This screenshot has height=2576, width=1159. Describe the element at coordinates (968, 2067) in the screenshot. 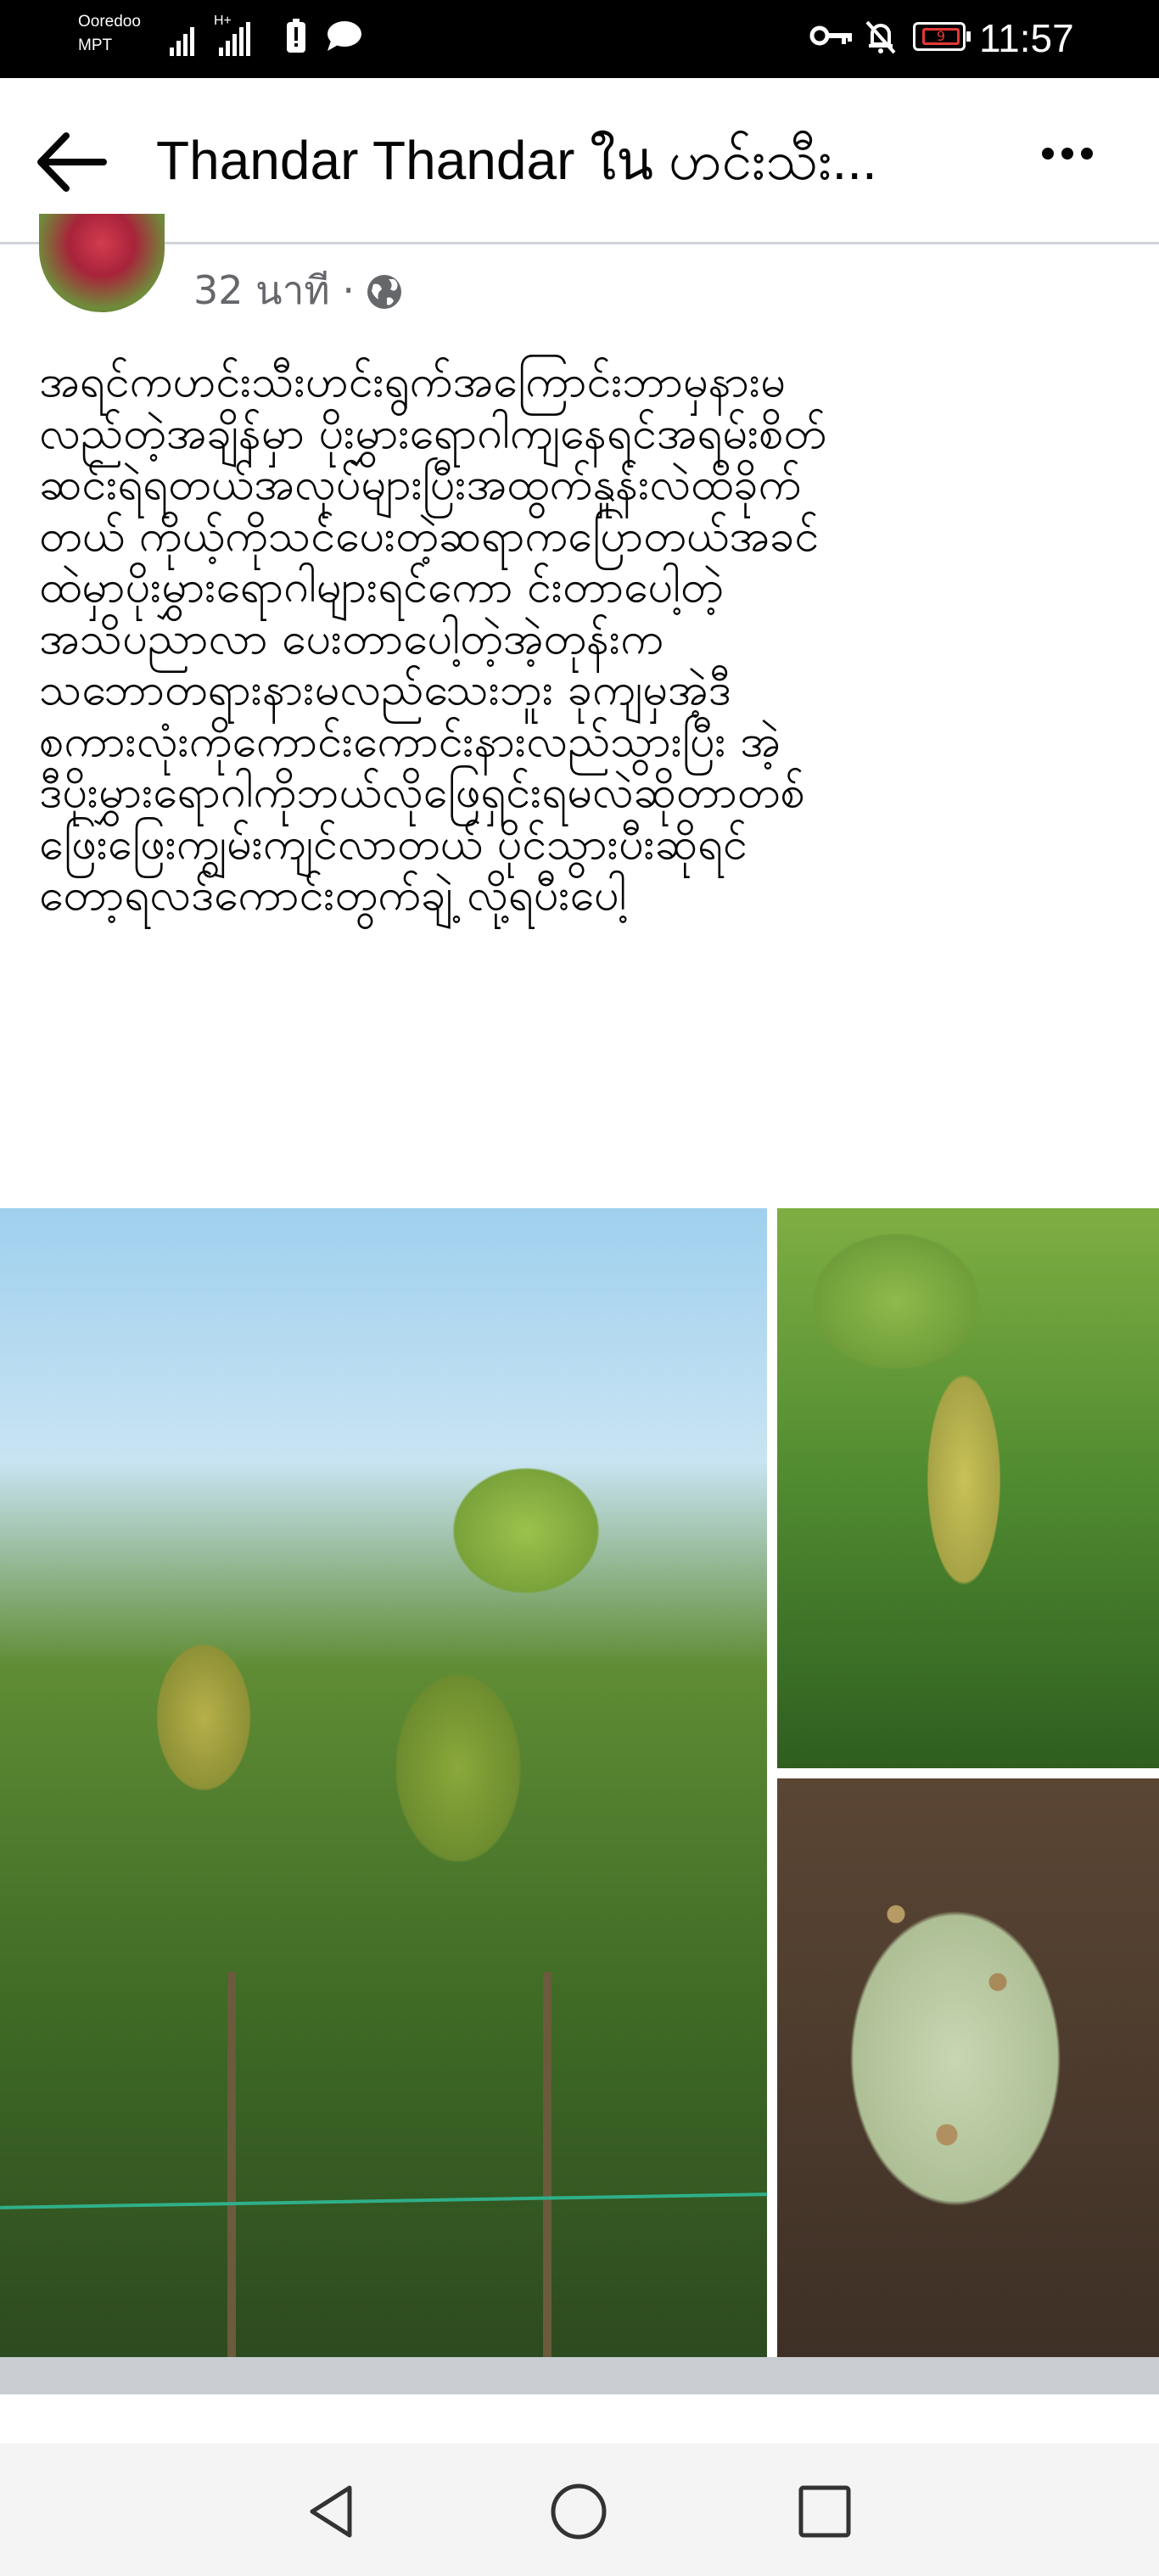

I see `post-photo-bottom-right` at that location.